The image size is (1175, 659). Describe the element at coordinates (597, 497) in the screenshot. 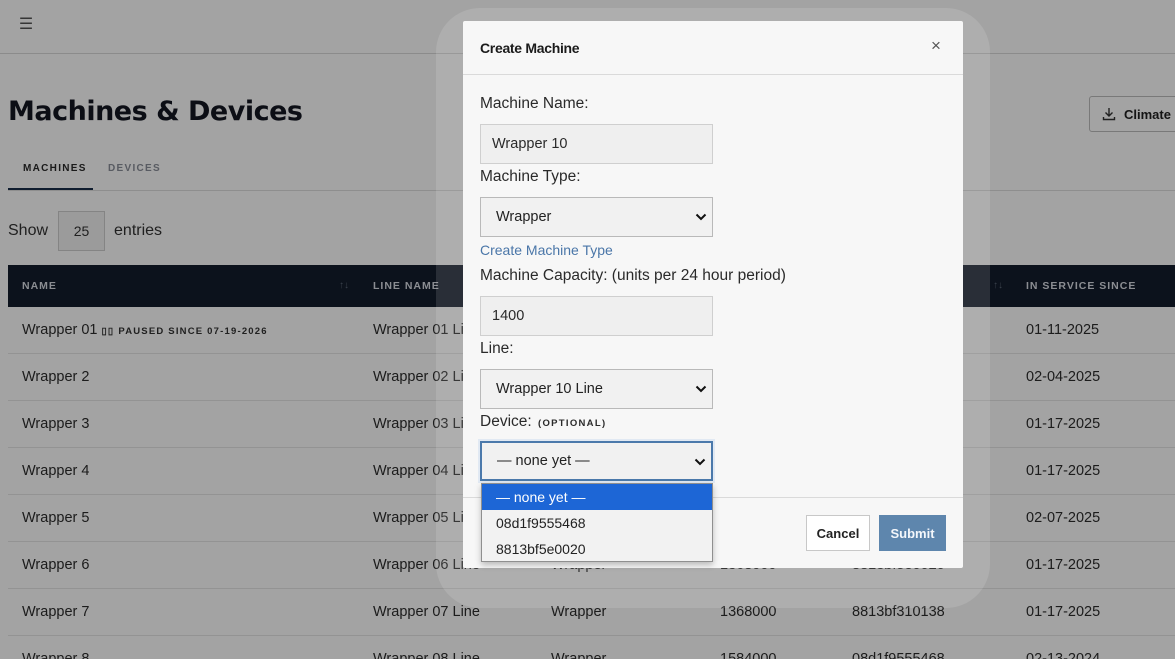

I see `dropdown-option-none: — none yet —` at that location.